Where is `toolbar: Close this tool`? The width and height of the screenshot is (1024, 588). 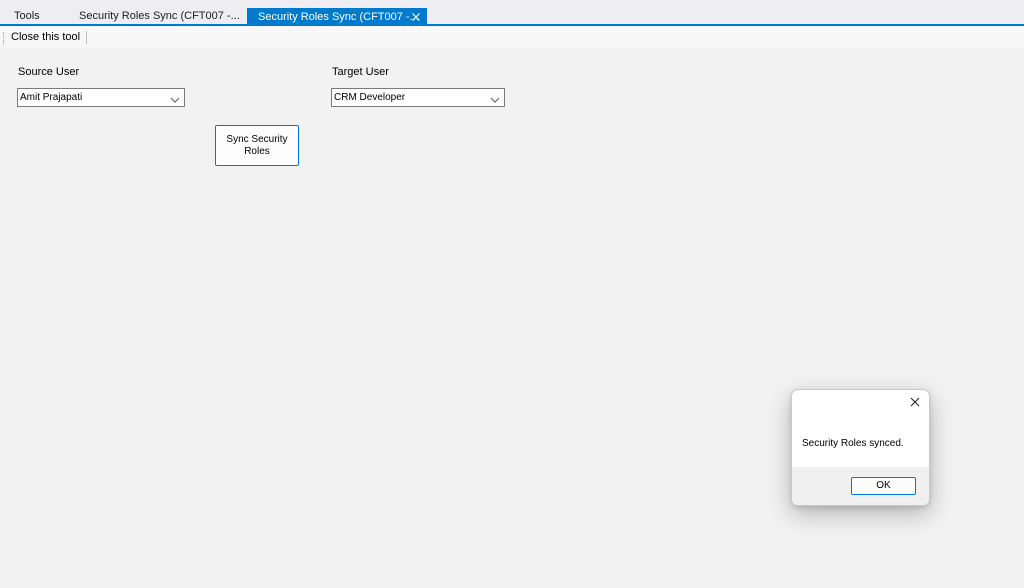
toolbar: Close this tool is located at coordinates (512, 37).